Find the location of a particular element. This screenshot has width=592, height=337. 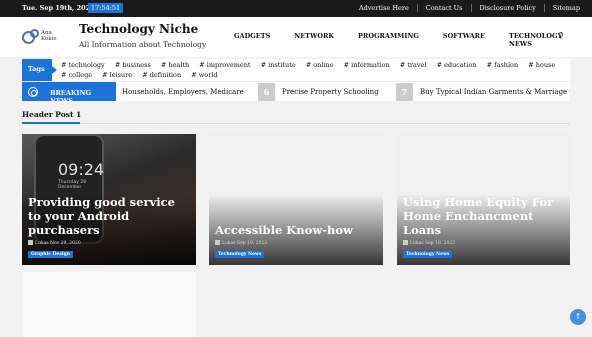

tag-link: # institute is located at coordinates (278, 65).